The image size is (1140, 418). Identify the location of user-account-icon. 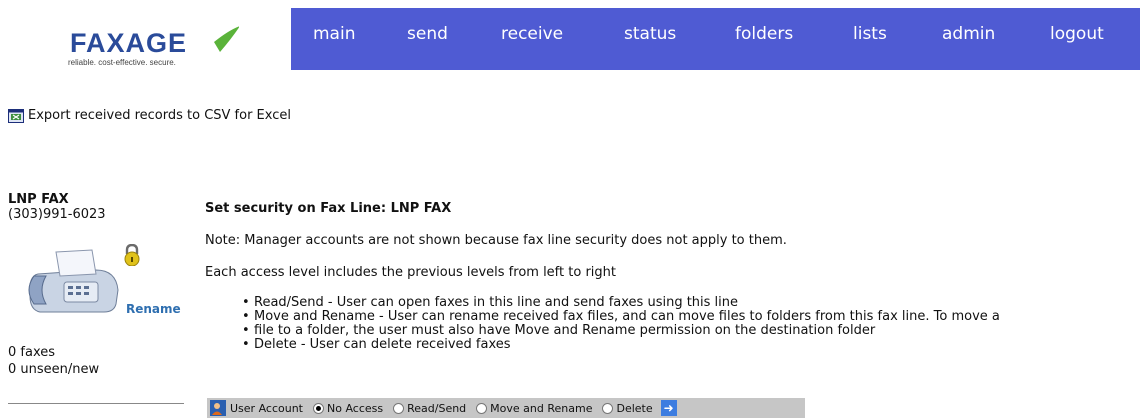
(218, 408).